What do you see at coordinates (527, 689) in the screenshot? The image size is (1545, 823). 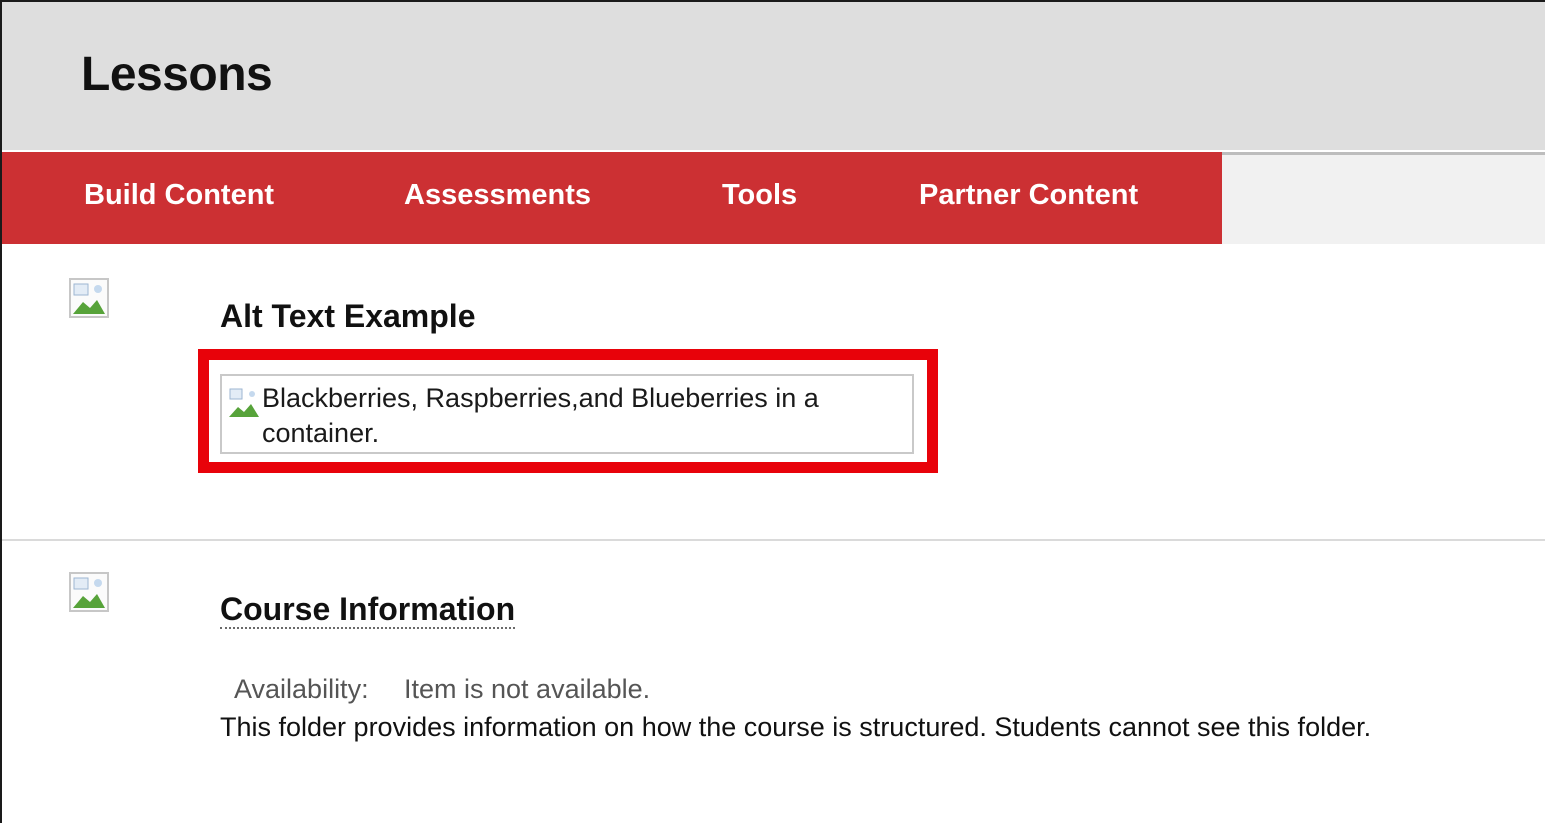 I see `availability-value: Item is not available.` at bounding box center [527, 689].